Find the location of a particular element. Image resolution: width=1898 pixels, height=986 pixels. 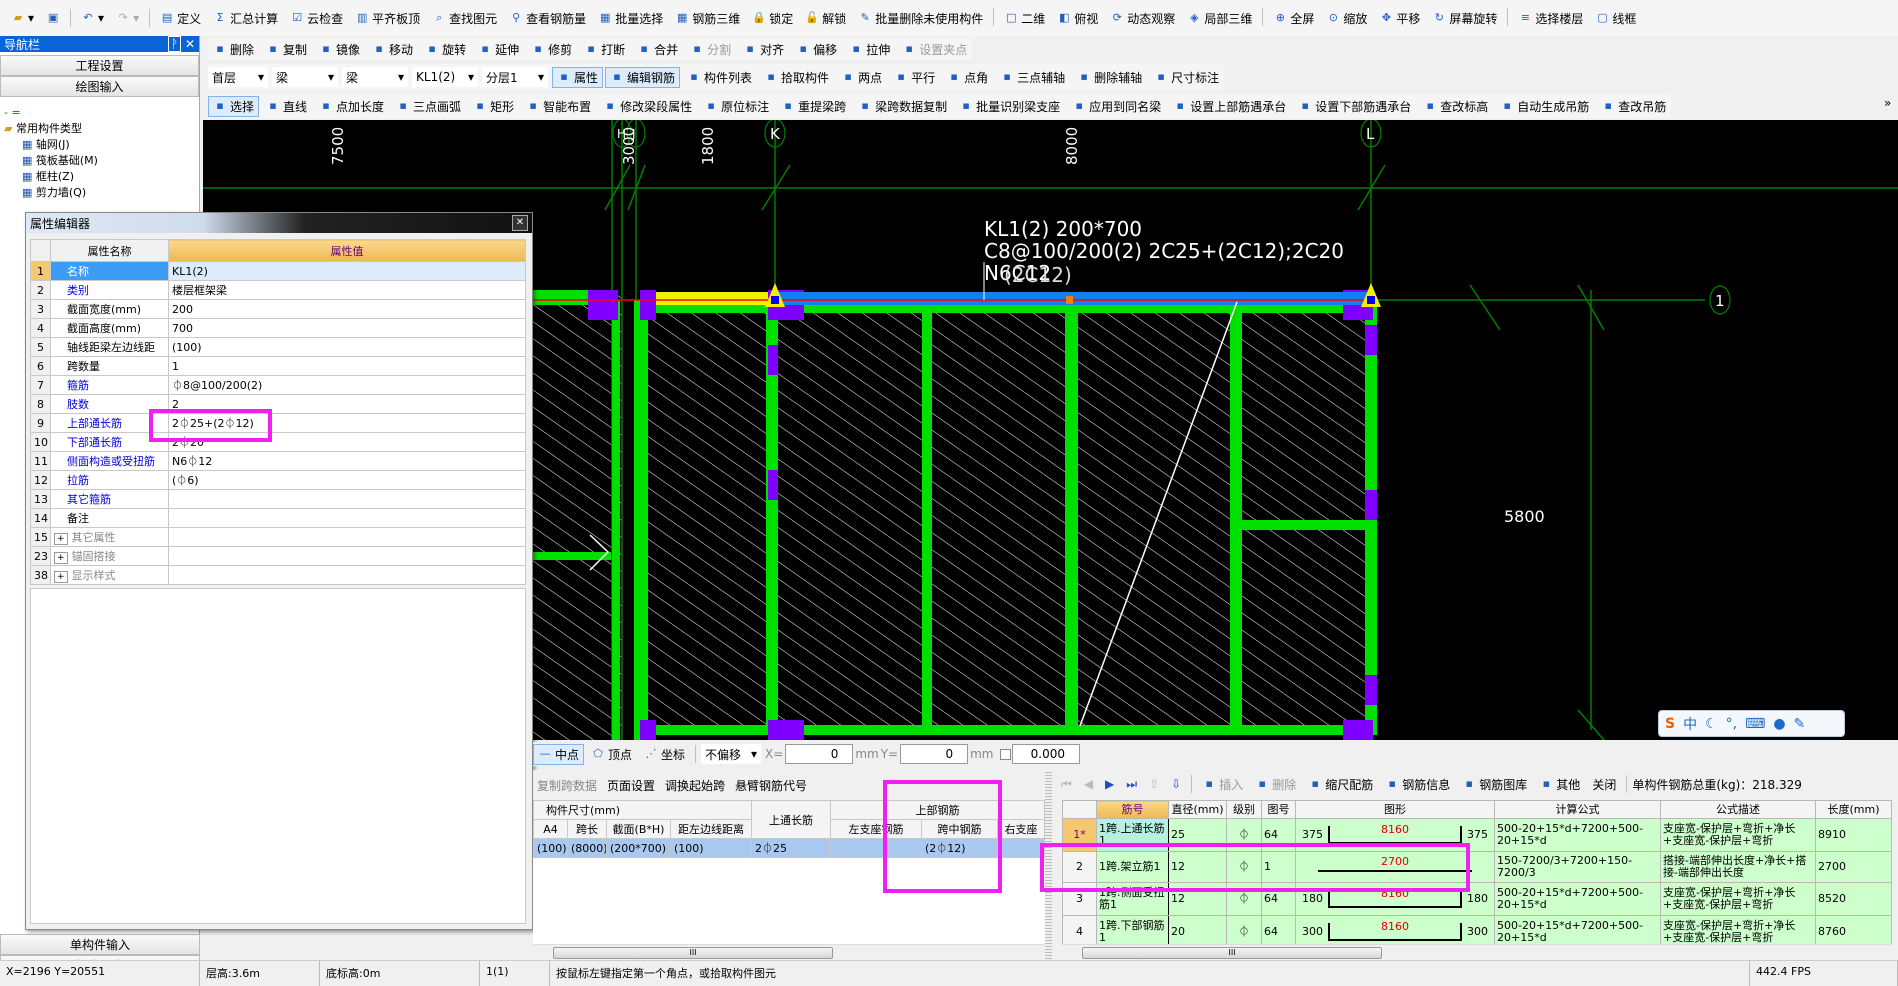

rebar-formula-desc: 支座宽-保护层+弯折+净长+支座宽-保护层+弯折 is located at coordinates (1738, 835).